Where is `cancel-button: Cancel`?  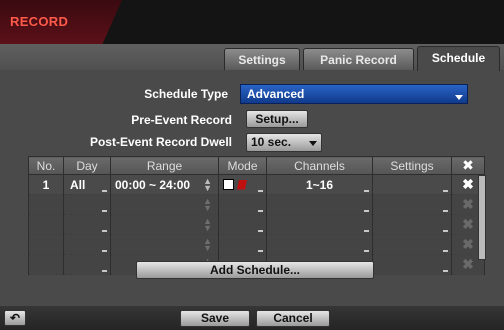
cancel-button: Cancel is located at coordinates (293, 318).